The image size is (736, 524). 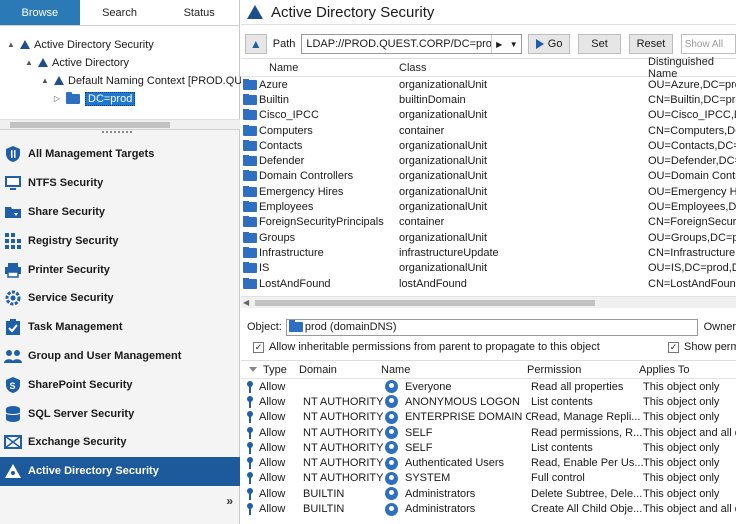 I want to click on inherit-checkbox: ✓, so click(x=258, y=347).